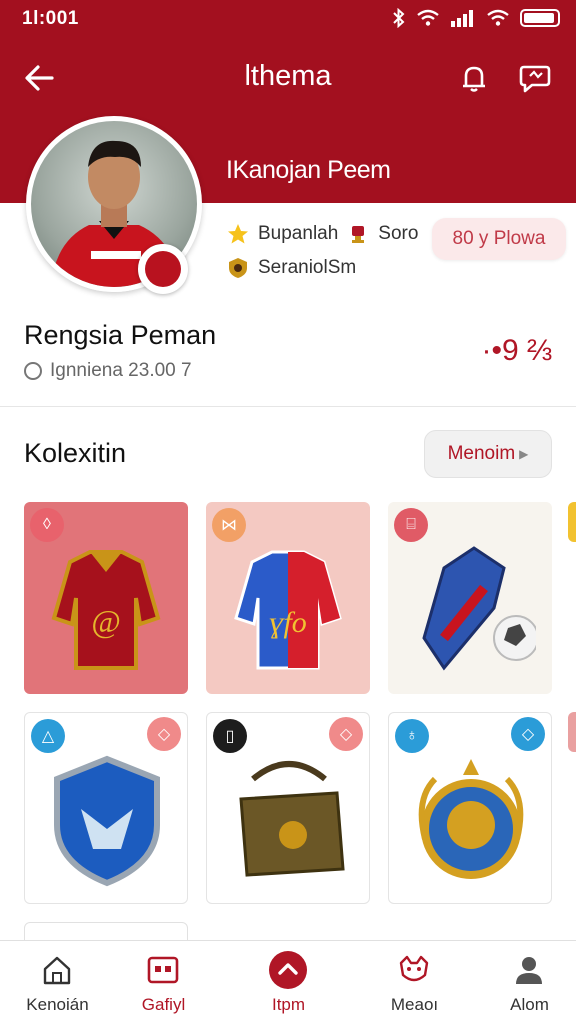  I want to click on collection-item-red-blue-jersey: ⋈ ɣfo, so click(288, 598).